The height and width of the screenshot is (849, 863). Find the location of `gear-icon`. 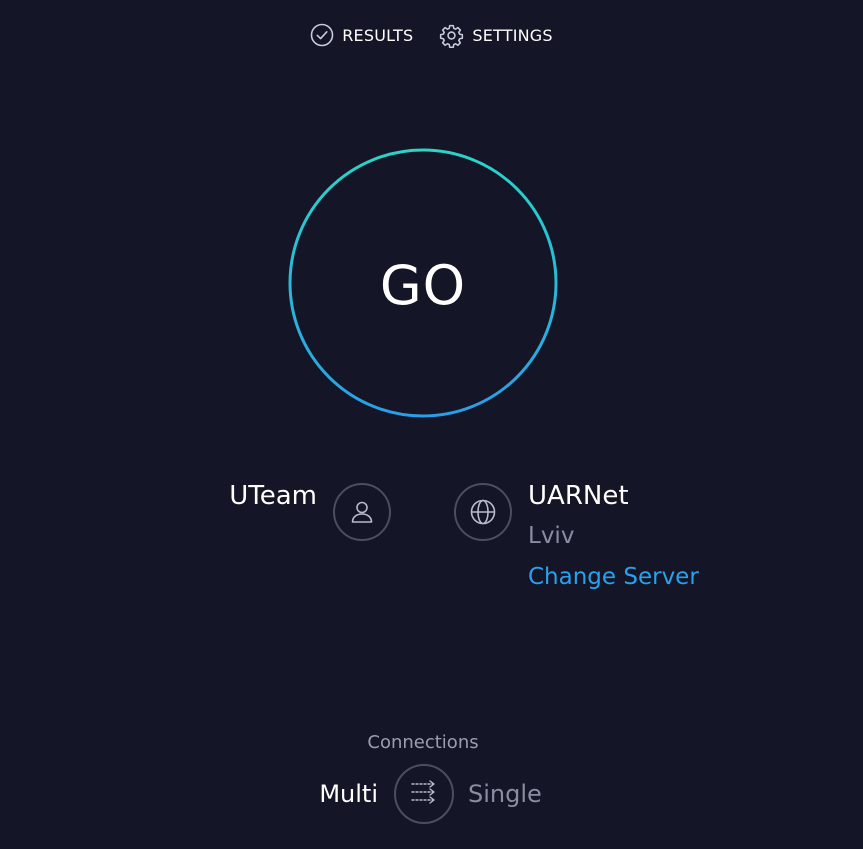

gear-icon is located at coordinates (451, 35).